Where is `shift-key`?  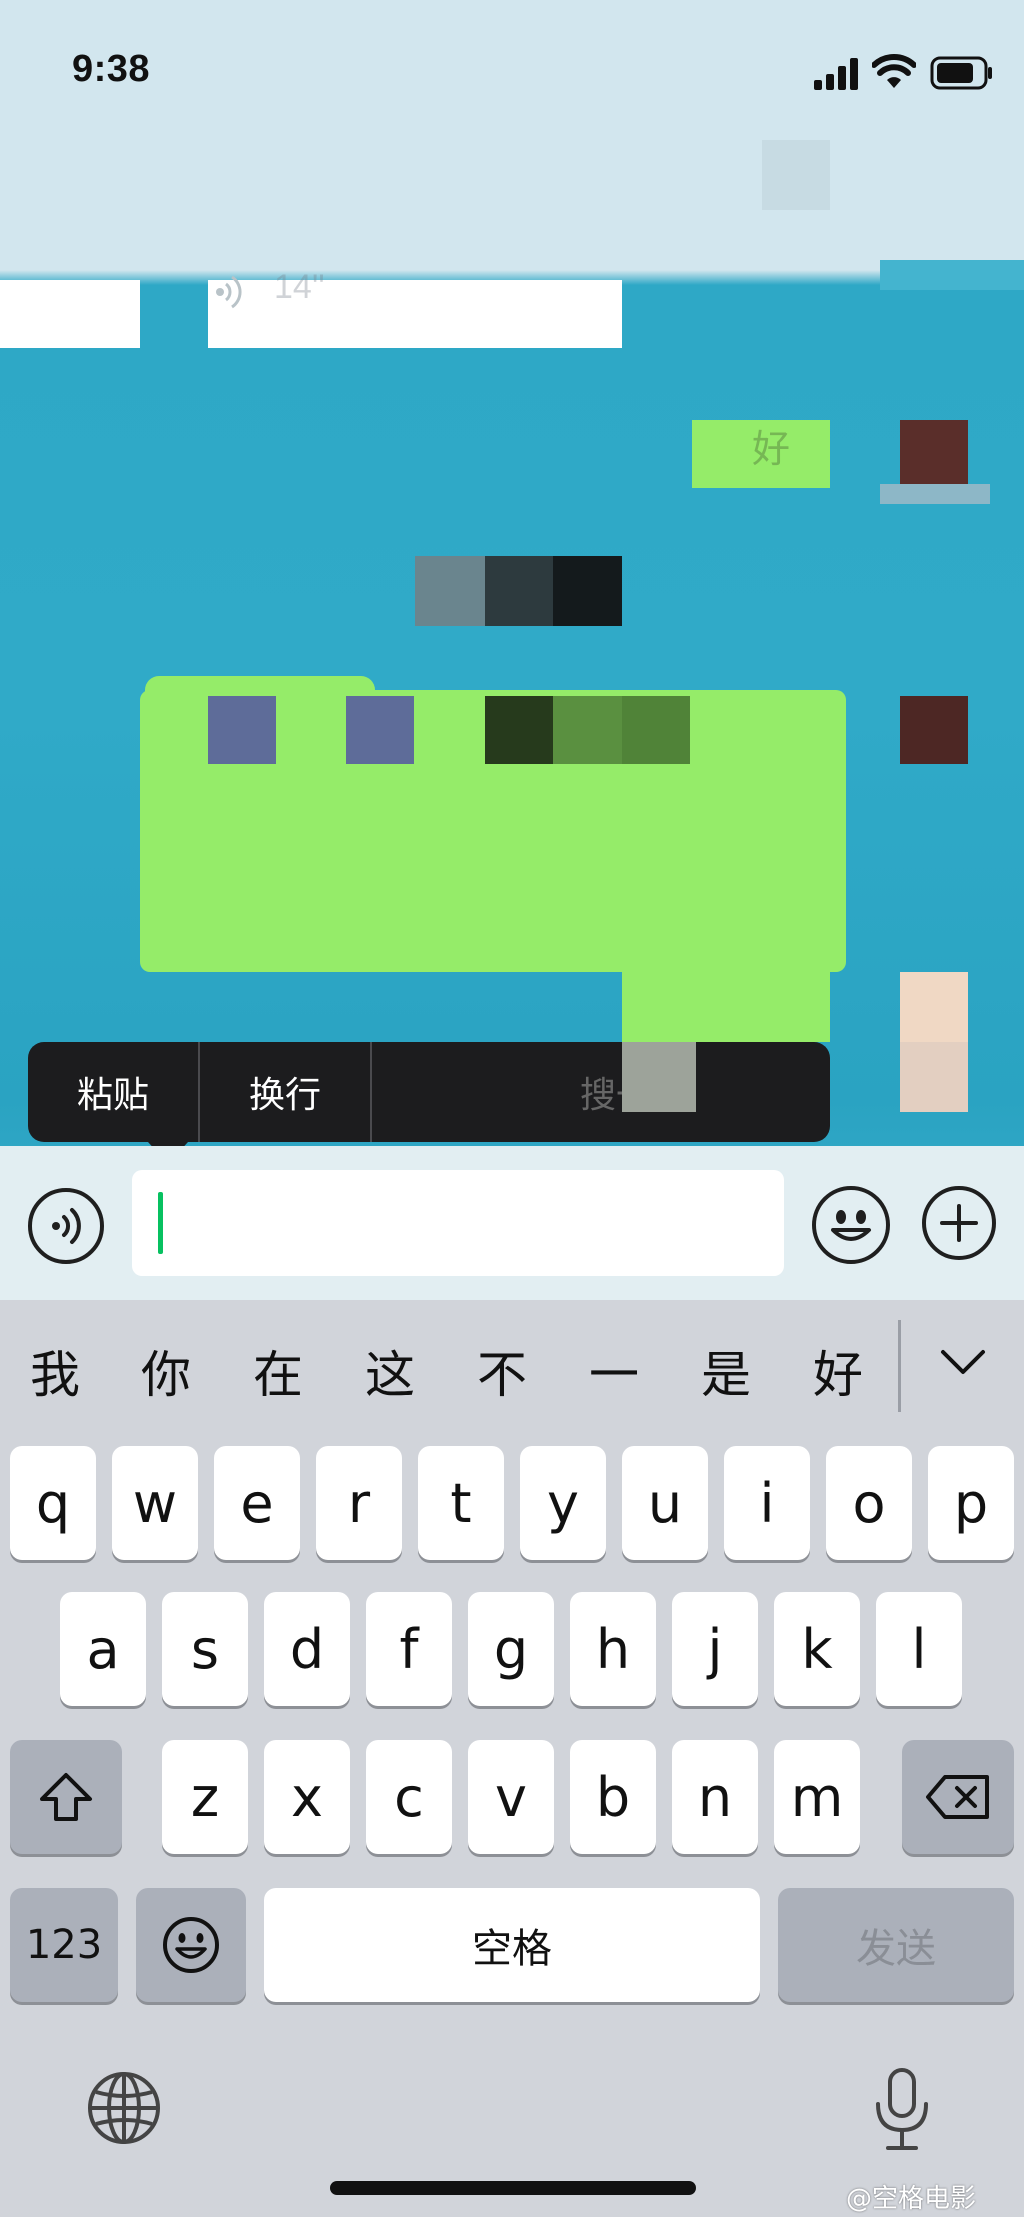 shift-key is located at coordinates (66, 1797).